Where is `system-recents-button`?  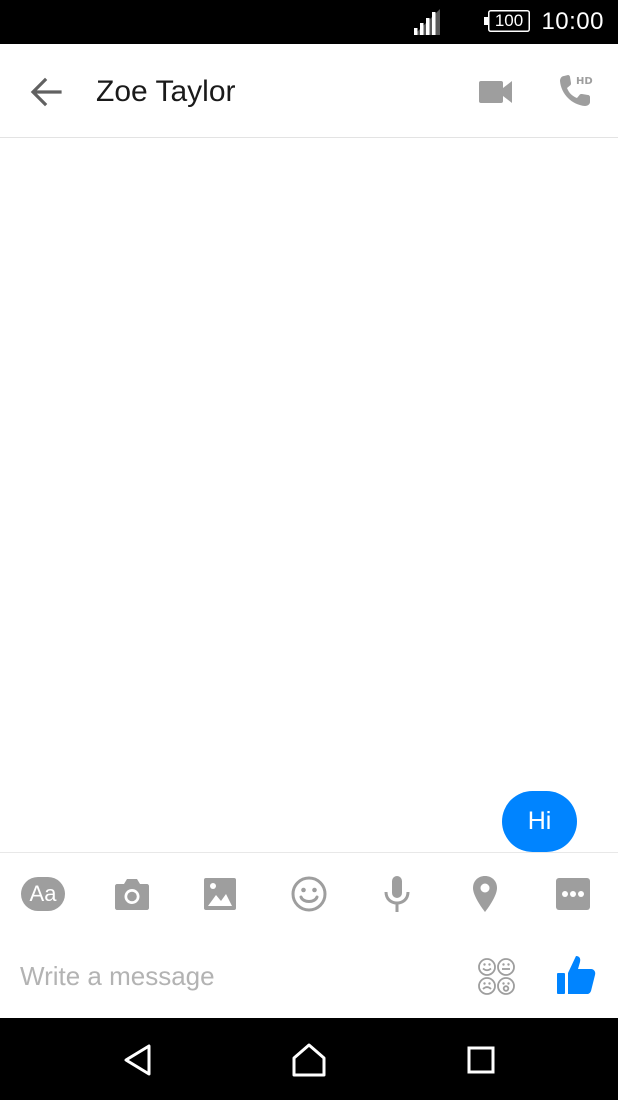
system-recents-button is located at coordinates (481, 1060).